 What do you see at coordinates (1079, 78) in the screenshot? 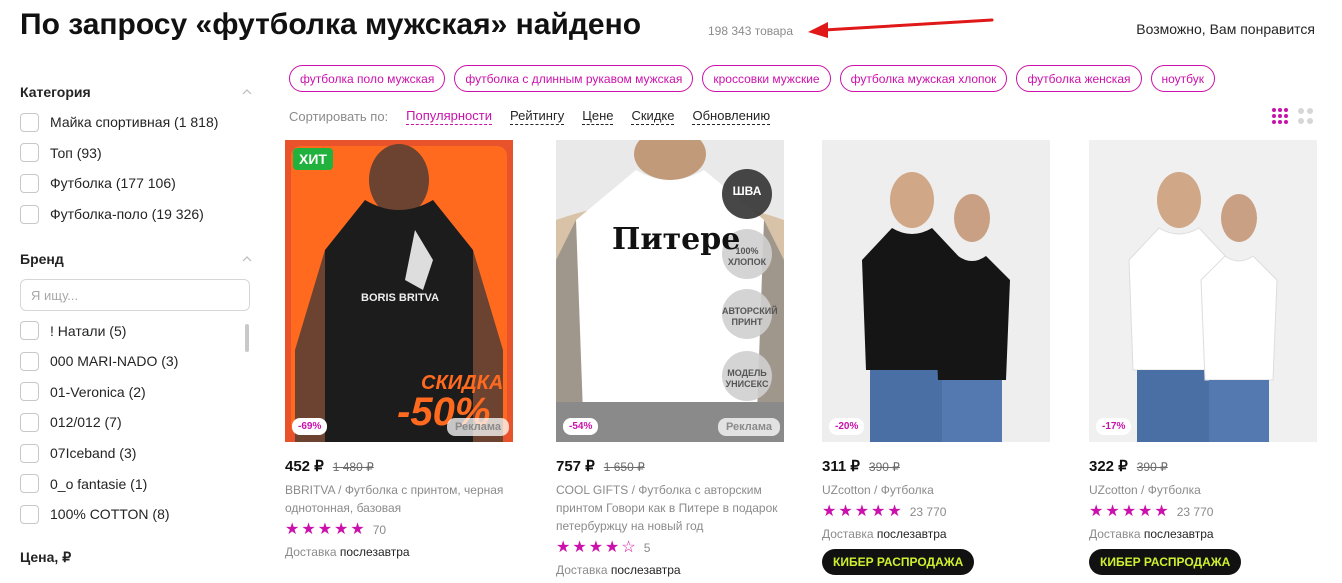
I see `search-chip: футболка женская` at bounding box center [1079, 78].